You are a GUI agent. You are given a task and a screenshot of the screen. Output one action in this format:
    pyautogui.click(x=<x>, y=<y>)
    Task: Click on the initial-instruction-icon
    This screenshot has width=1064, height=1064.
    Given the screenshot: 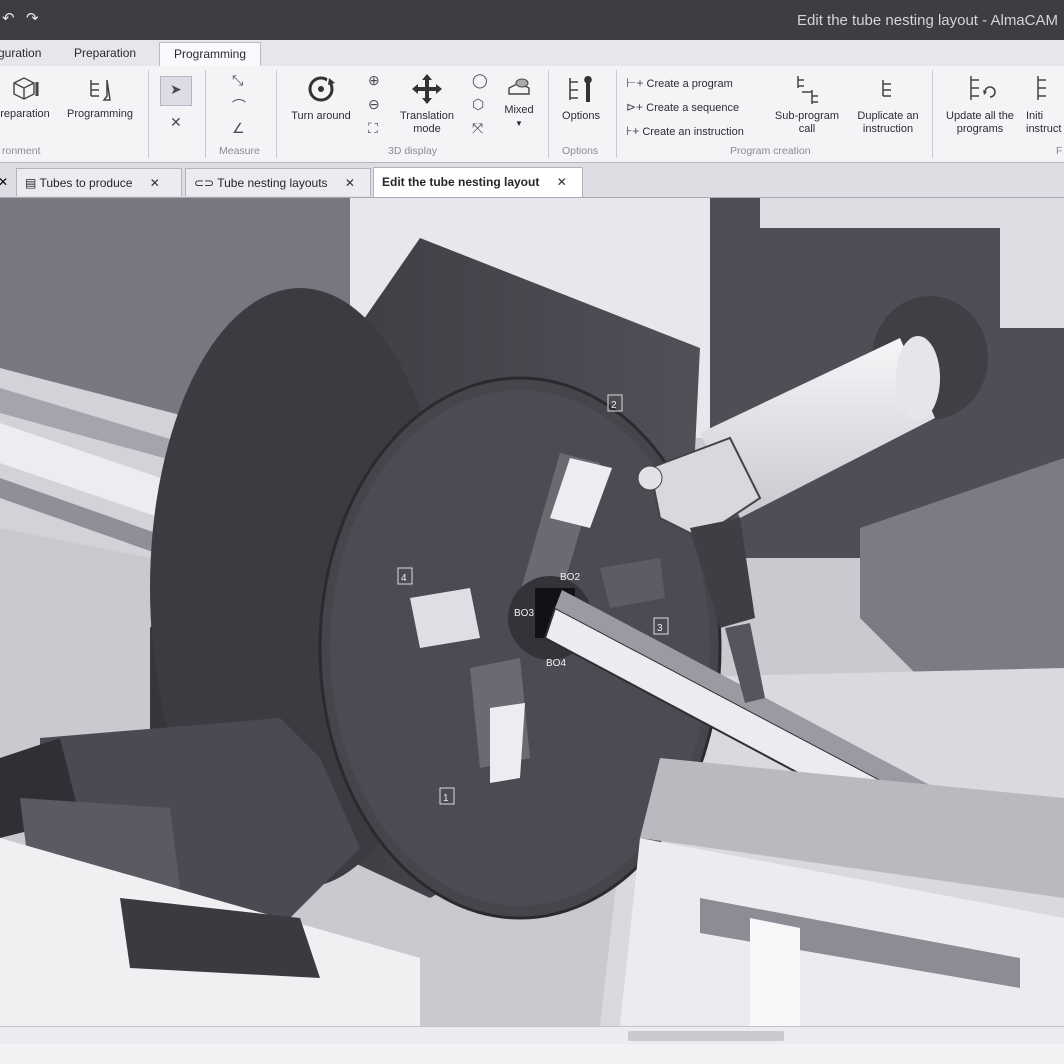 What is the action you would take?
    pyautogui.click(x=1041, y=88)
    